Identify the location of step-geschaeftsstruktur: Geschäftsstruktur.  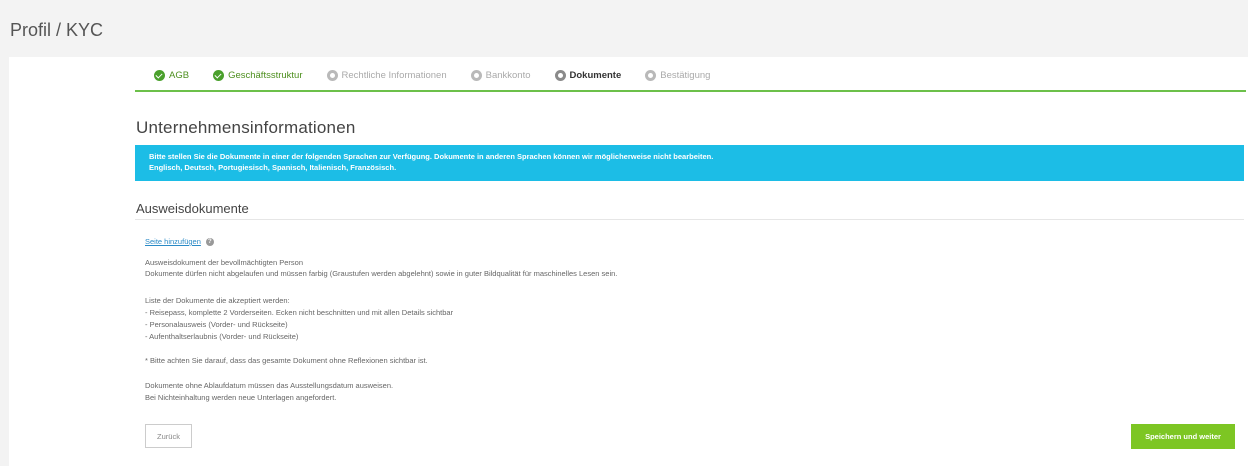
(258, 75).